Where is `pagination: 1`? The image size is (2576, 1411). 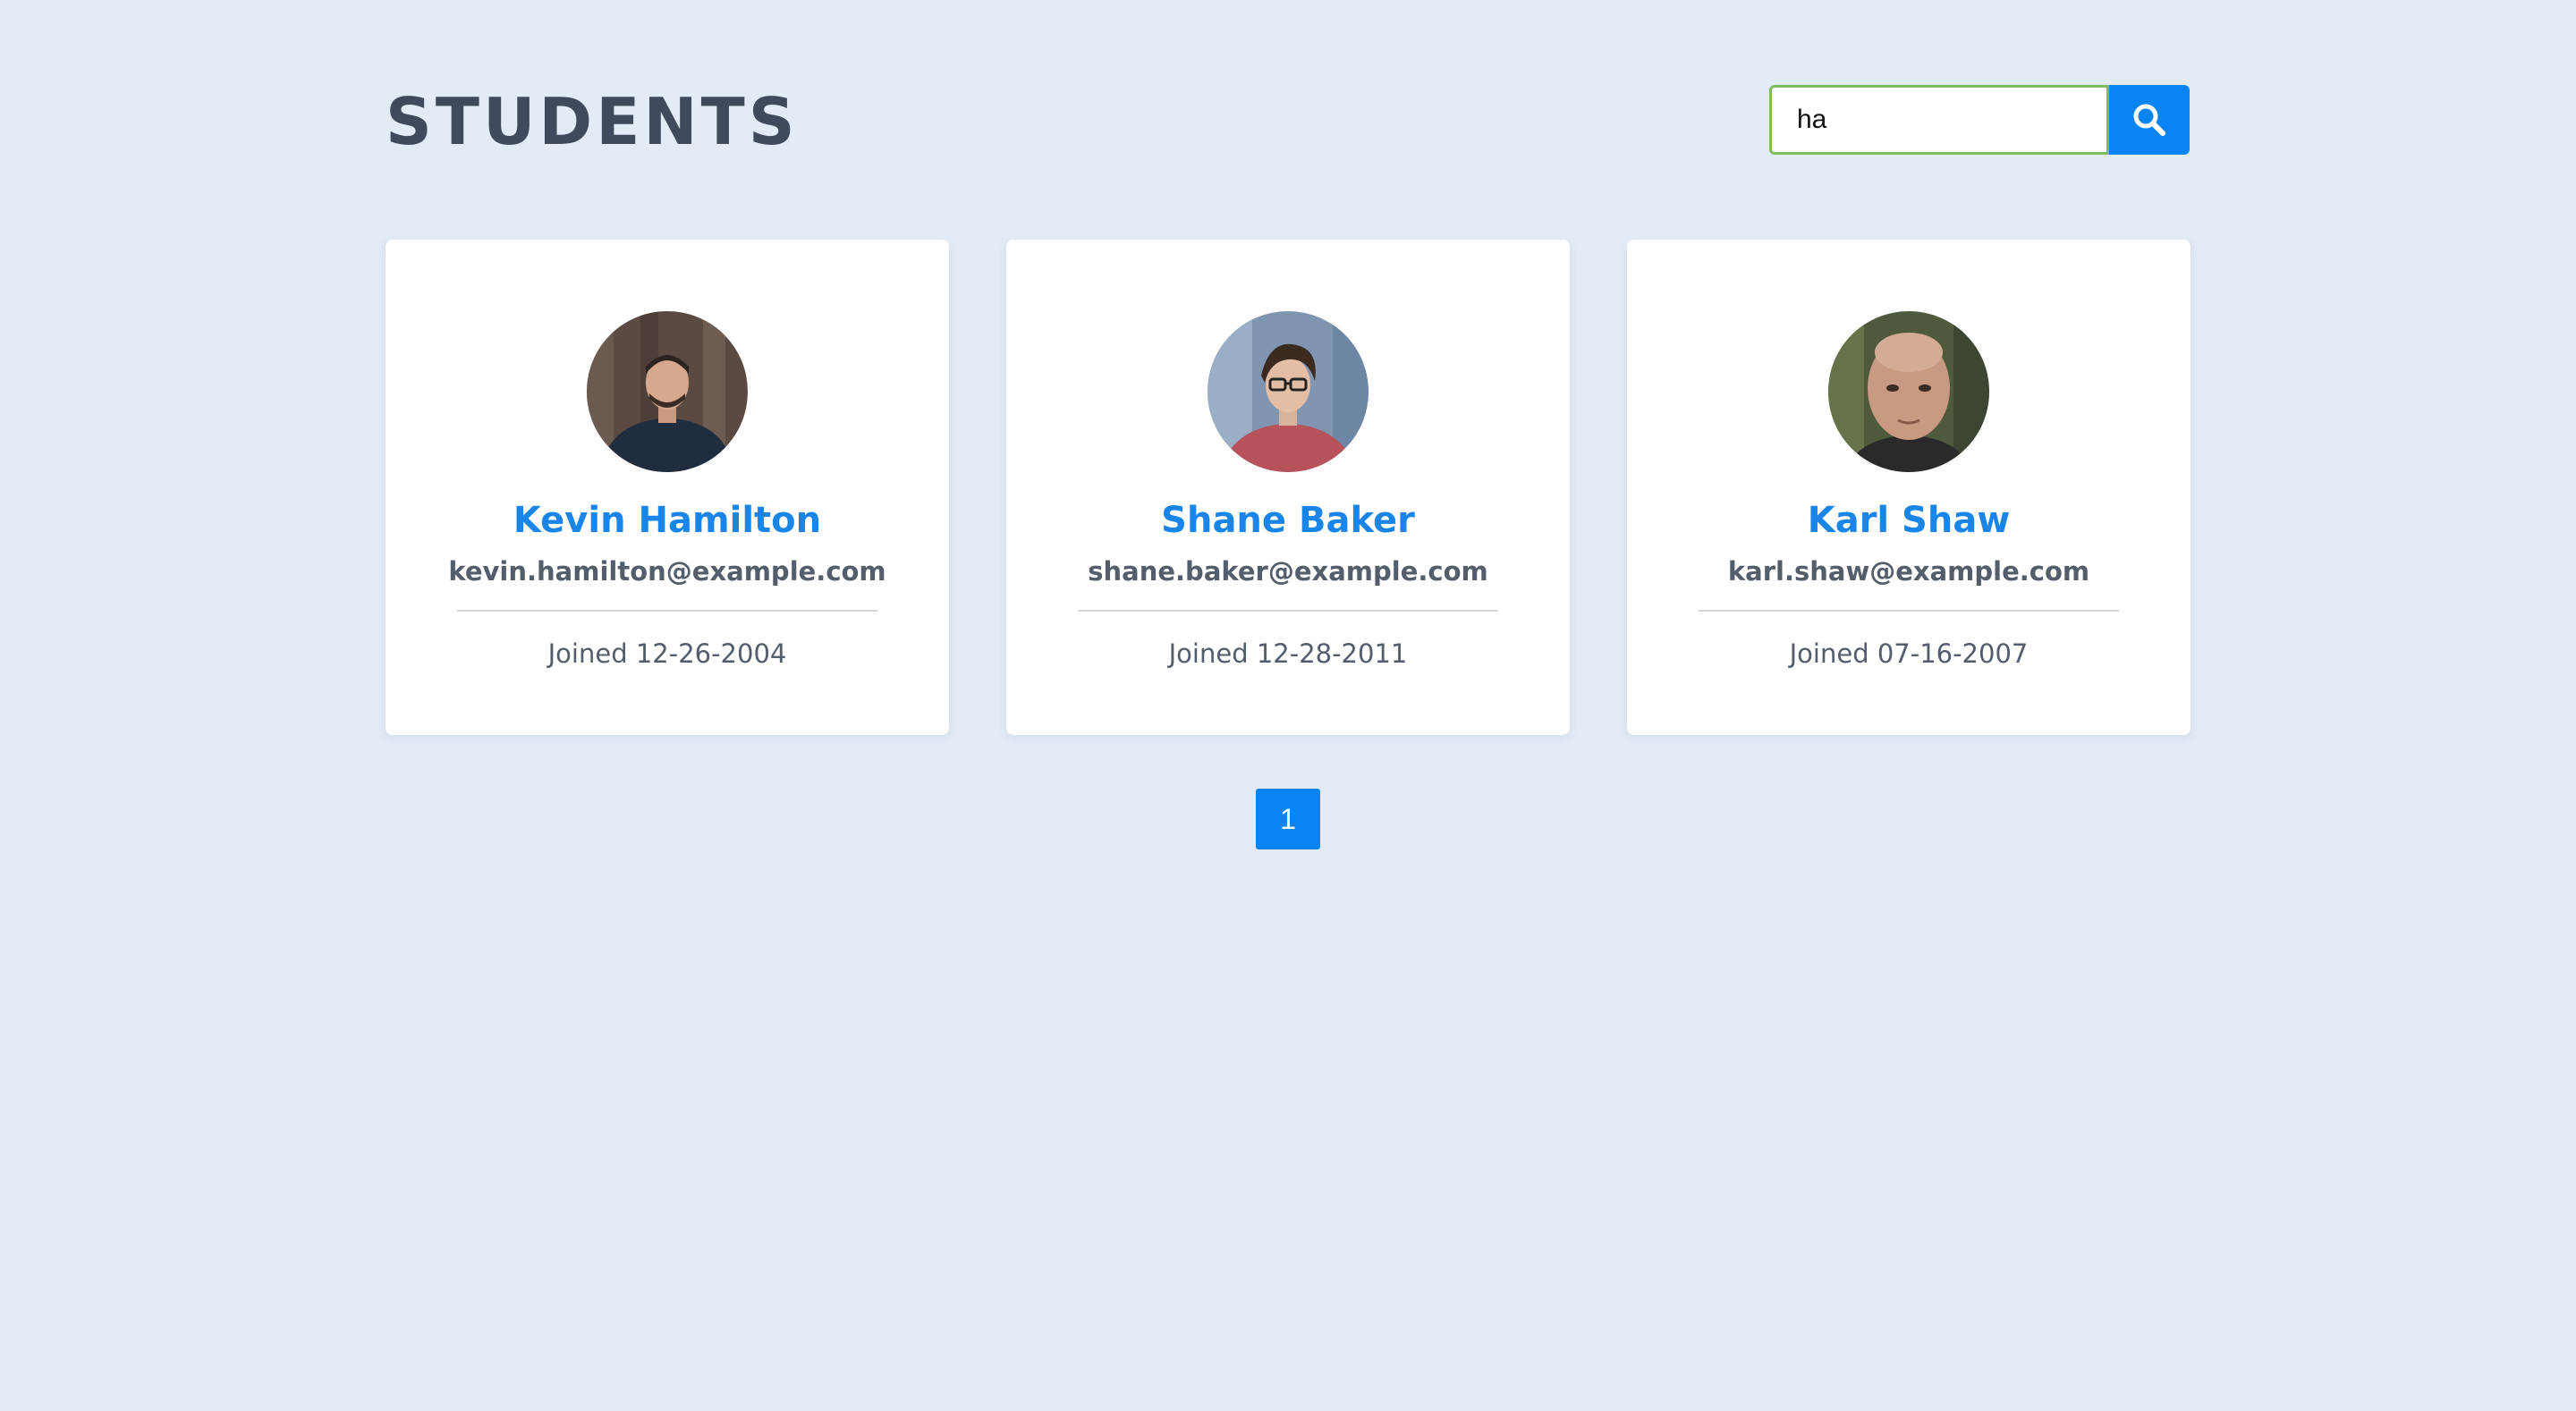
pagination: 1 is located at coordinates (1288, 819).